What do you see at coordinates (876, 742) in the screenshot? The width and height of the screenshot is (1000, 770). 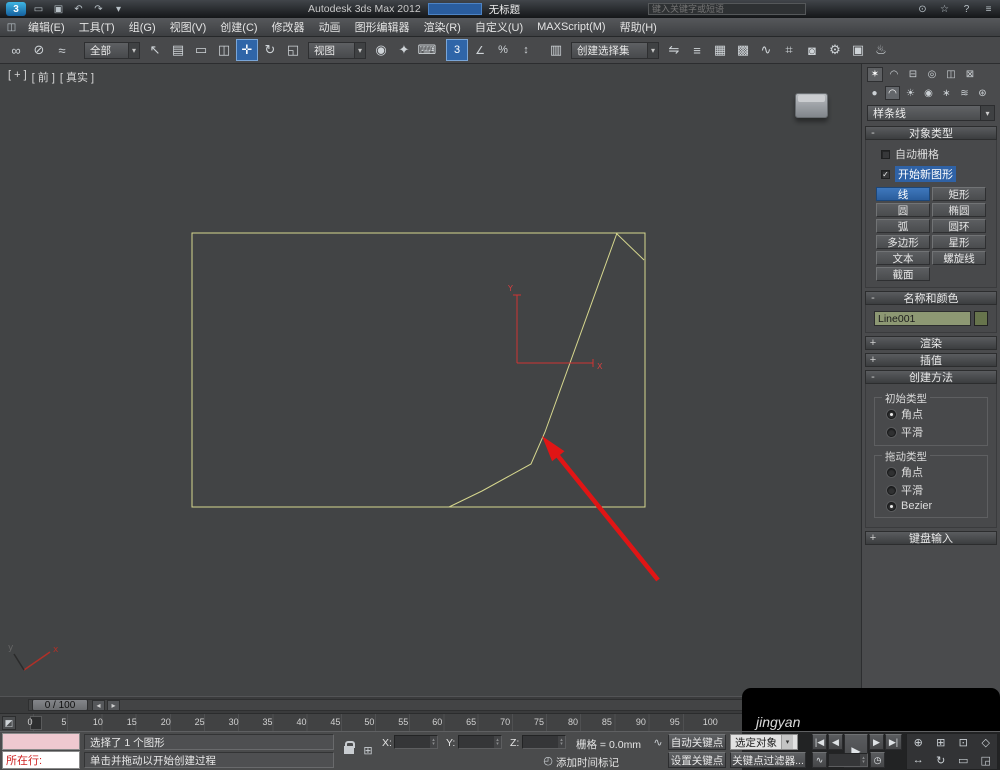 I see `next-frame-button: ▶` at bounding box center [876, 742].